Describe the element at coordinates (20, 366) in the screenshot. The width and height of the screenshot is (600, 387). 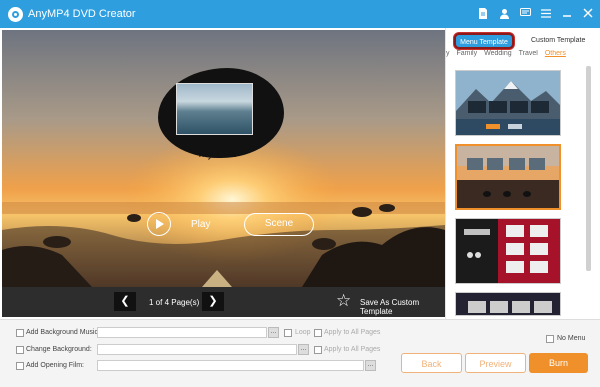
I see `opening-film-checkbox` at that location.